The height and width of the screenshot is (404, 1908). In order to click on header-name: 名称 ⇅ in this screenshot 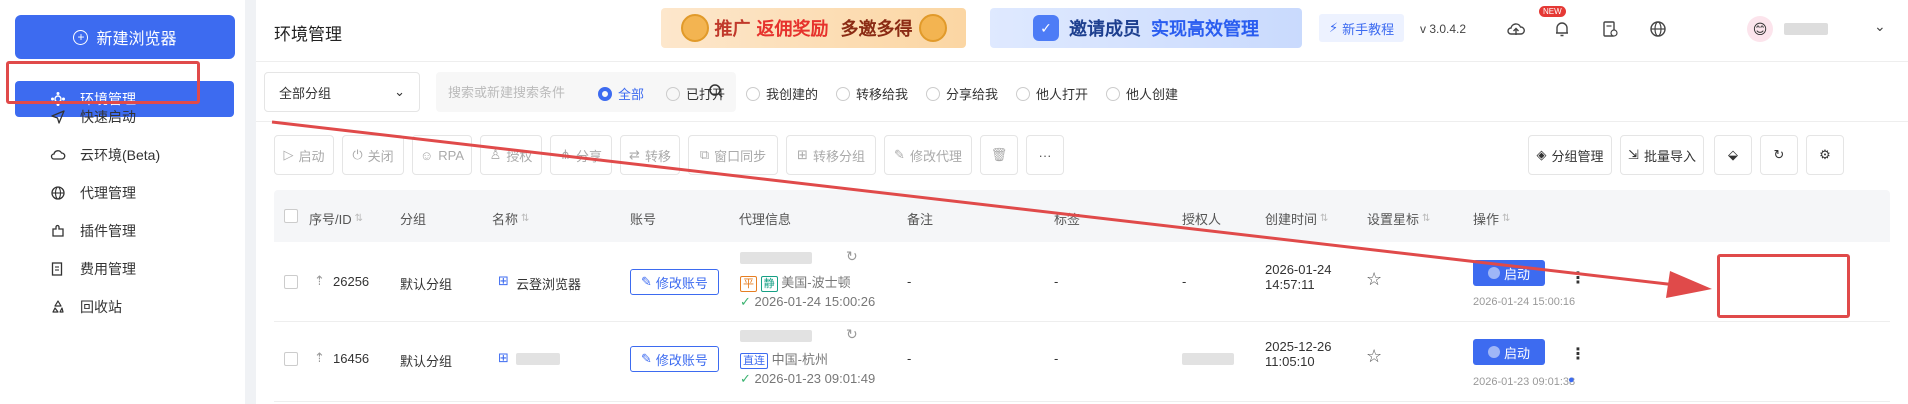, I will do `click(510, 218)`.